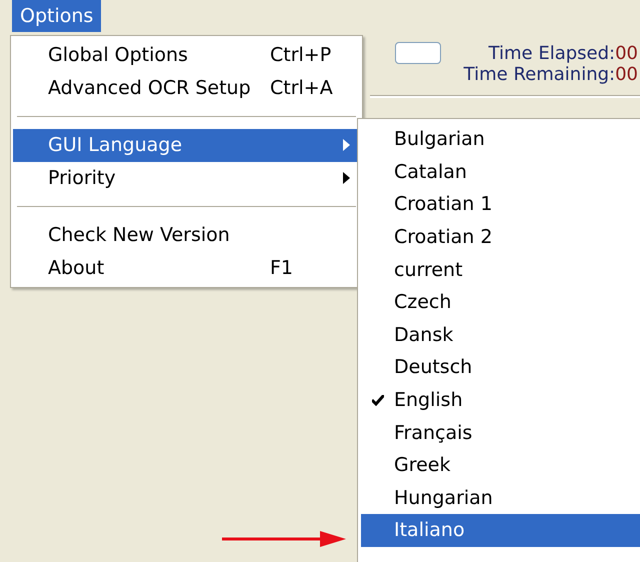 This screenshot has height=562, width=640. What do you see at coordinates (500, 237) in the screenshot?
I see `menu-item: Croatian 2` at bounding box center [500, 237].